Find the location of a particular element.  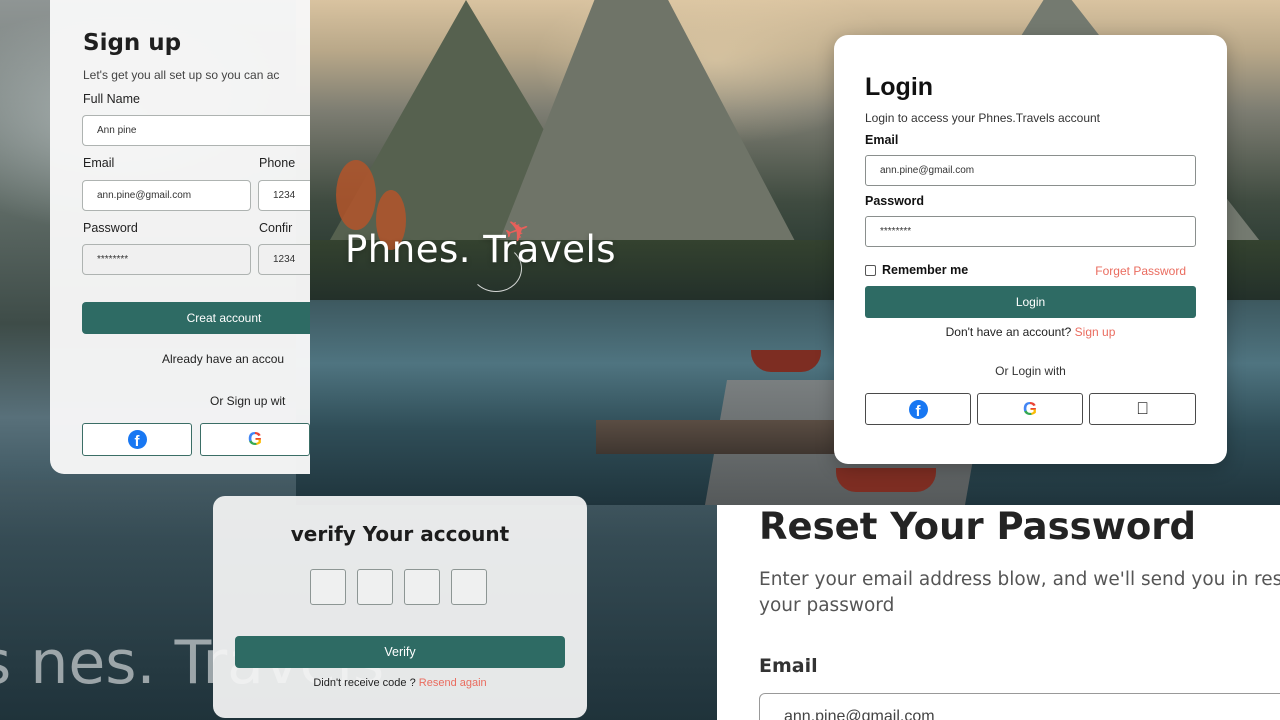

or-signup-with-text: Or Sign up wit is located at coordinates (248, 401).